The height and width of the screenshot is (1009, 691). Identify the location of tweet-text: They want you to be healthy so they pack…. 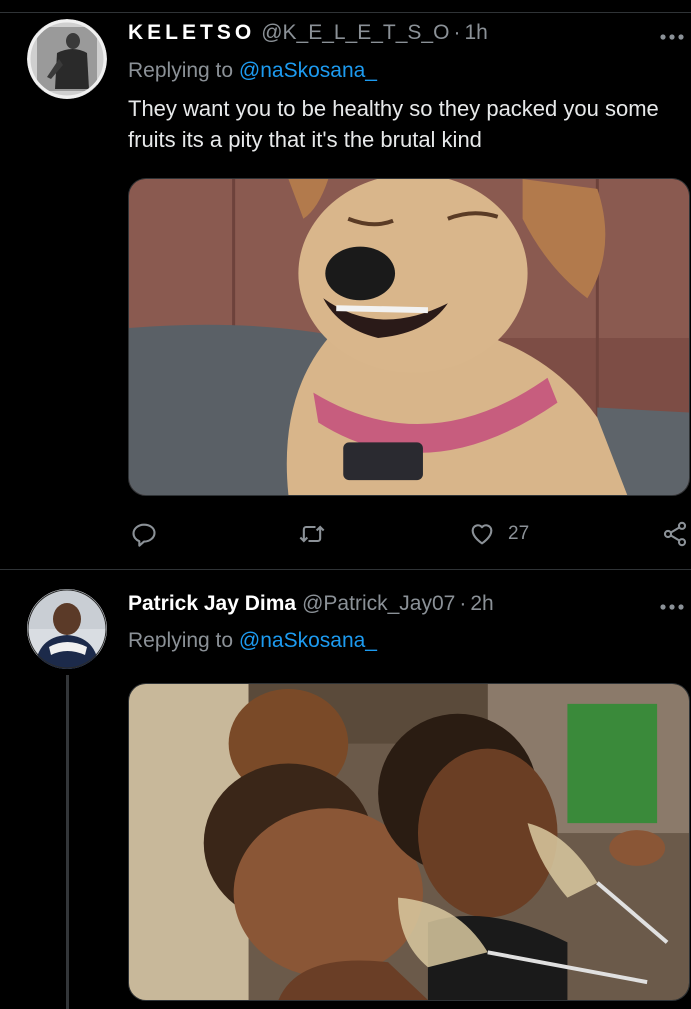
(393, 124).